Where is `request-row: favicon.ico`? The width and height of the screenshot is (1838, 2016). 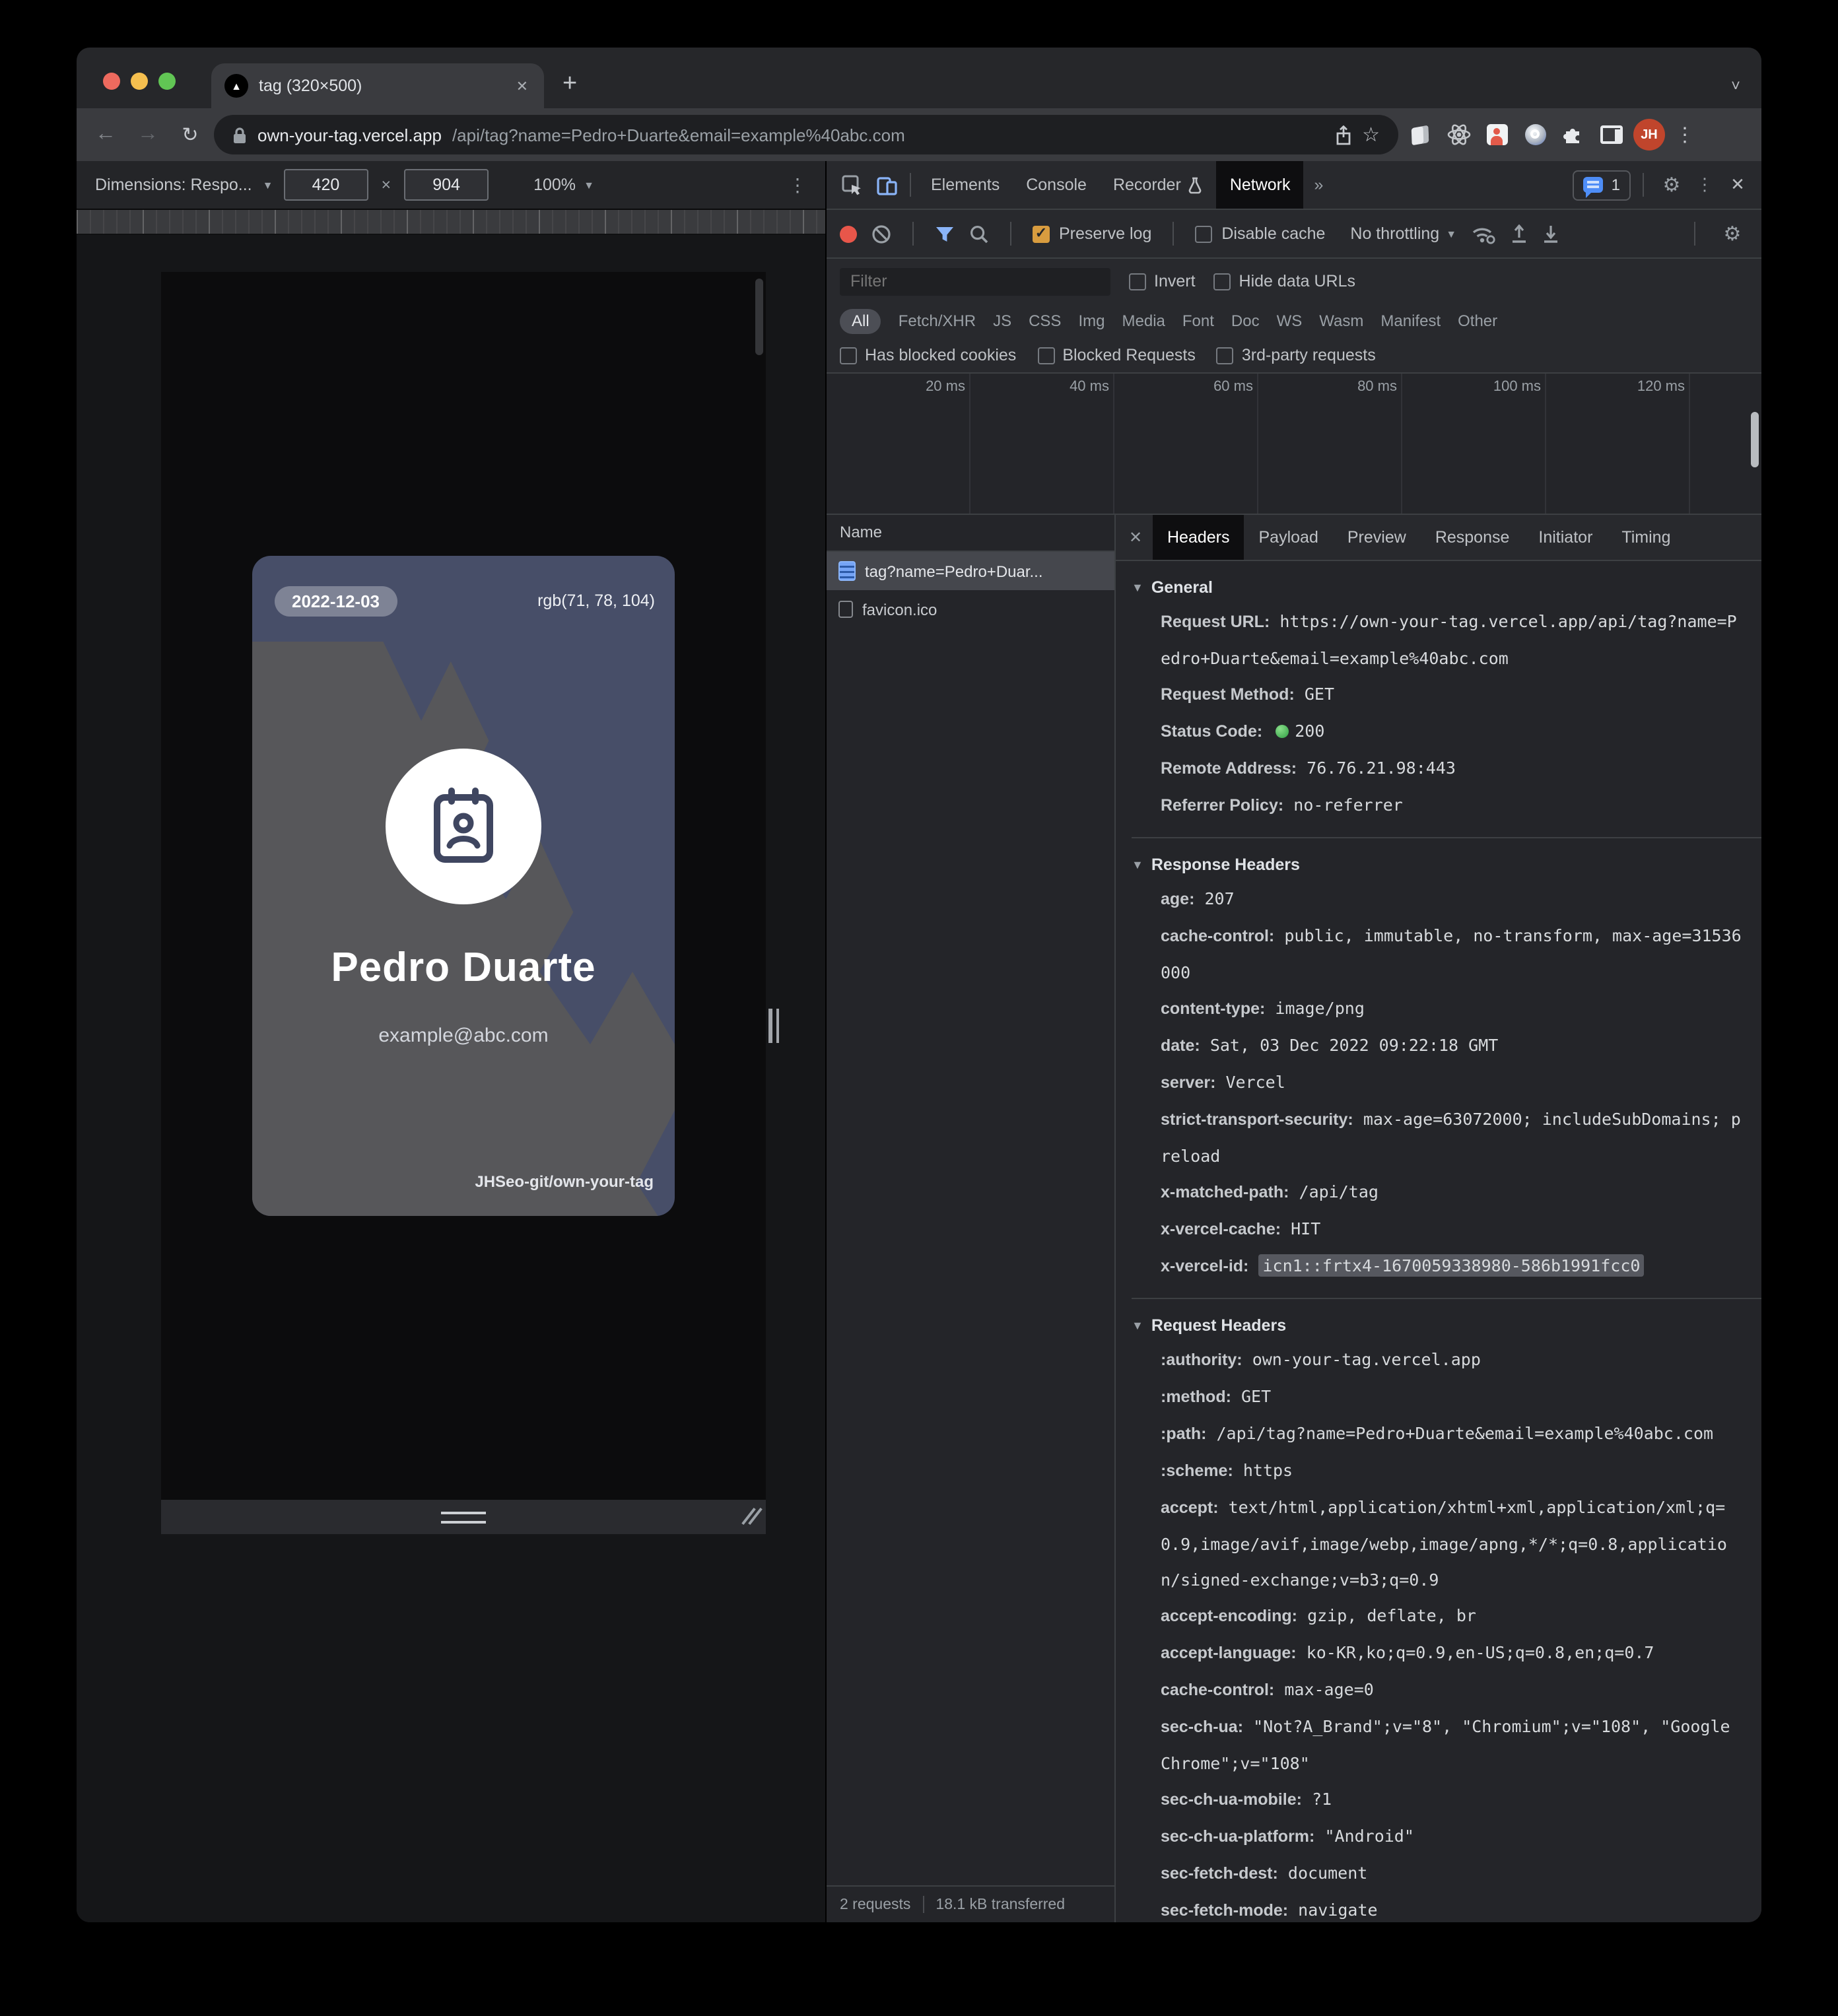
request-row: favicon.ico is located at coordinates (971, 609).